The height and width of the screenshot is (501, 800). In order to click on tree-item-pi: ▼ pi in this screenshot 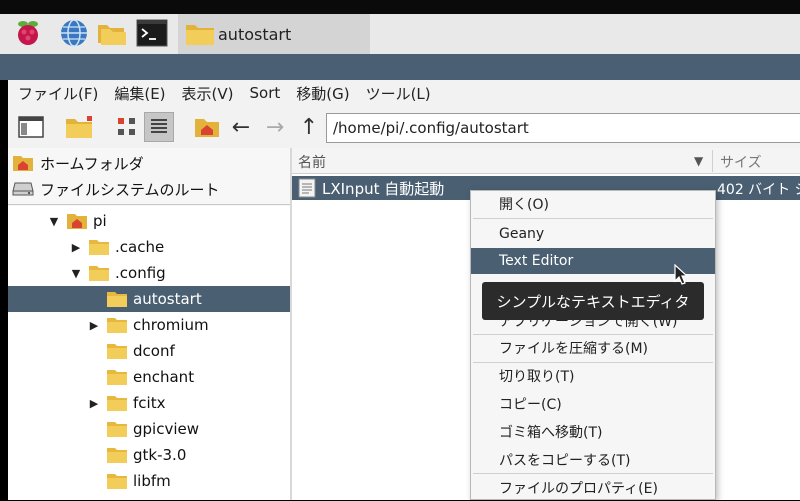, I will do `click(169, 221)`.